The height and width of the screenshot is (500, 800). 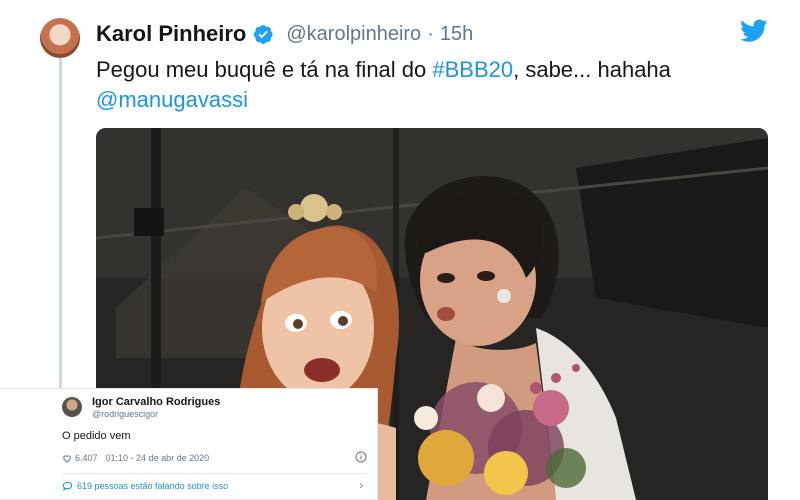 I want to click on twitter-bird-icon, so click(x=754, y=31).